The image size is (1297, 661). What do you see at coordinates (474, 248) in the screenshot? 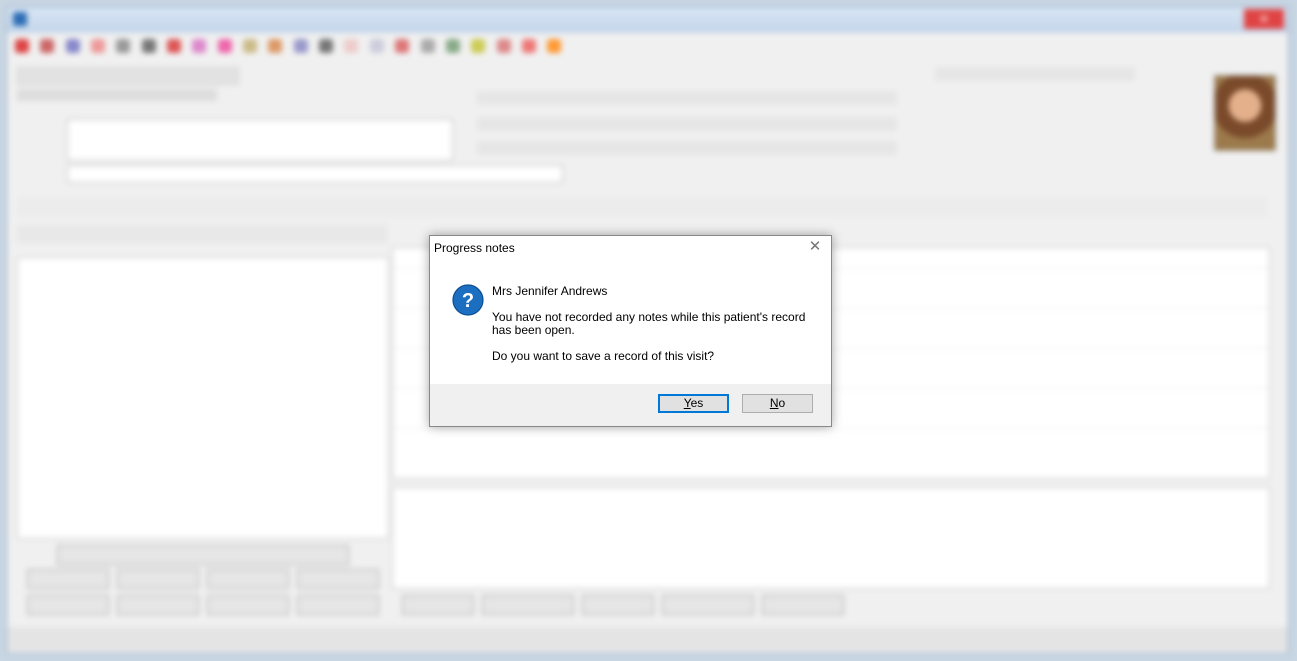
I see `dialog-title: Progress notes` at bounding box center [474, 248].